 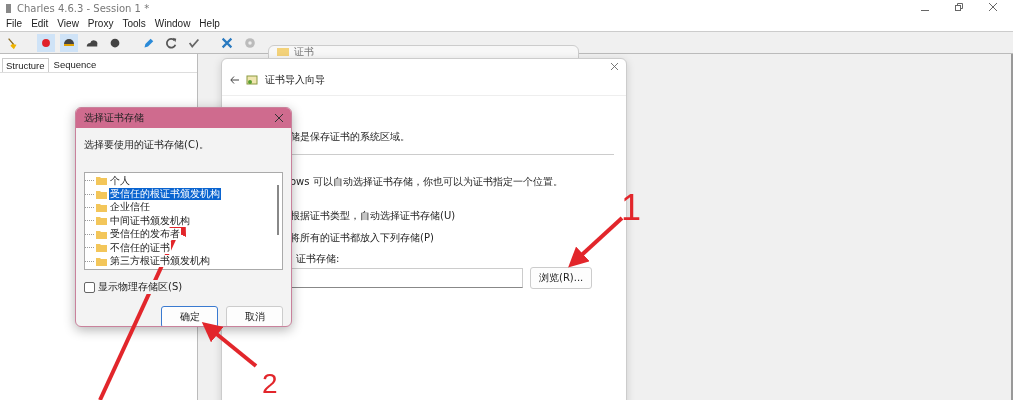 I want to click on throttle-icon, so click(x=69, y=42).